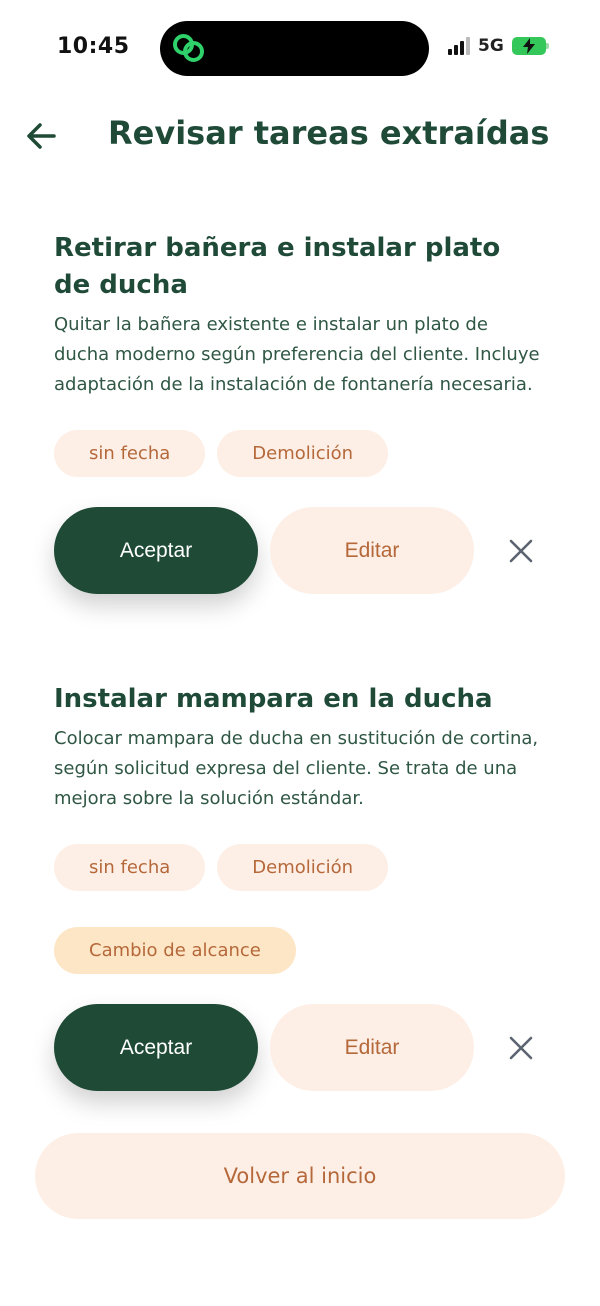 The image size is (600, 1306). I want to click on status-indicators: 5G, so click(498, 46).